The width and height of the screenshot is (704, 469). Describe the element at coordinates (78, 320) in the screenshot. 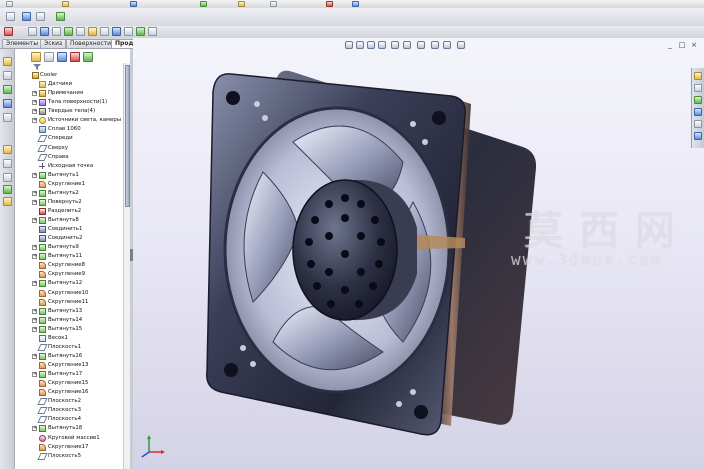

I see `tree-item: + Вытянуть14` at that location.